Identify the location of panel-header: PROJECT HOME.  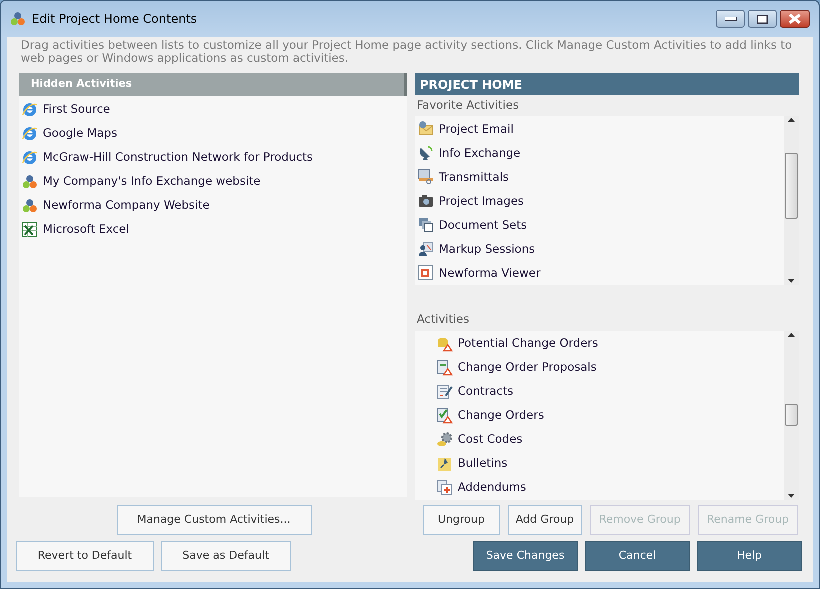
(607, 84).